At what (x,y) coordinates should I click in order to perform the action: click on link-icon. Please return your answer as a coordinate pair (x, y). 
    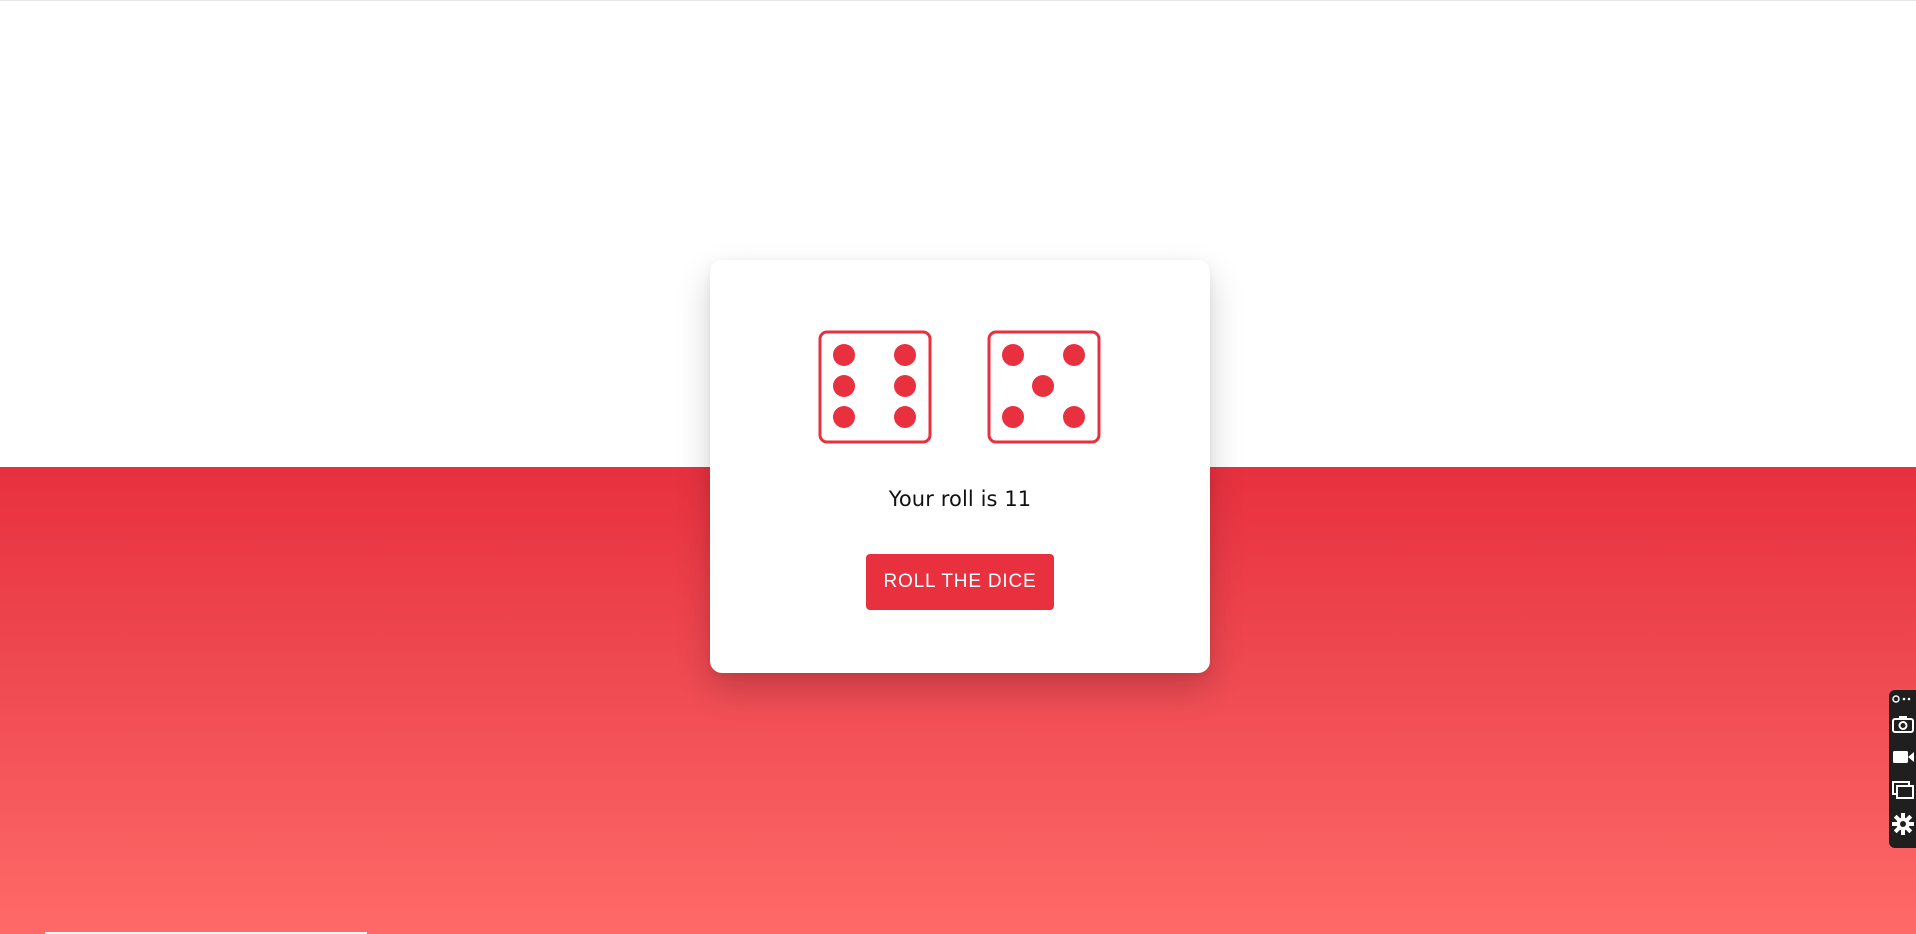
    Looking at the image, I should click on (1902, 699).